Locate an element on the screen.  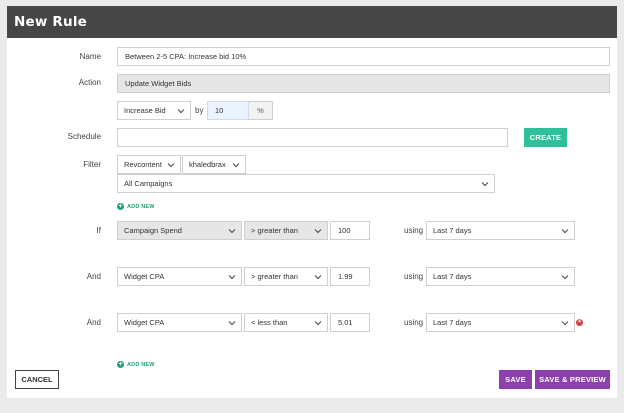
schedule-input is located at coordinates (312, 137).